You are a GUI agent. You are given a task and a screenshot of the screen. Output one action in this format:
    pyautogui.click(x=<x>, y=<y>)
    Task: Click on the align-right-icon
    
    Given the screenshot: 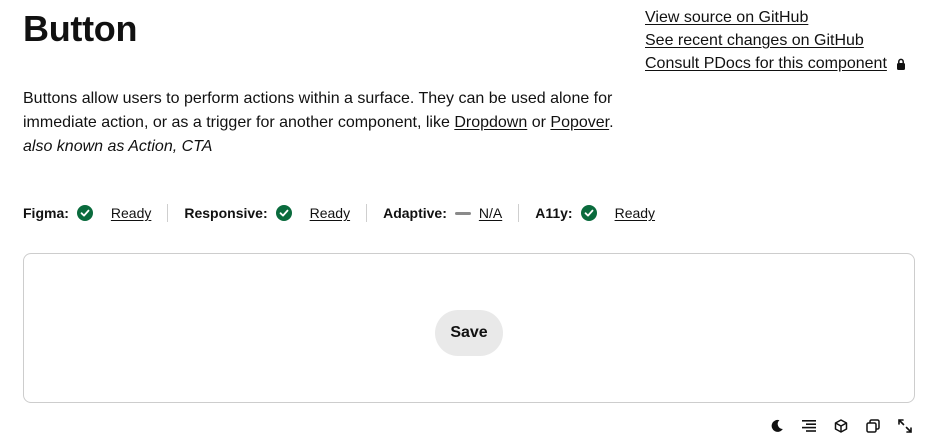 What is the action you would take?
    pyautogui.click(x=809, y=426)
    